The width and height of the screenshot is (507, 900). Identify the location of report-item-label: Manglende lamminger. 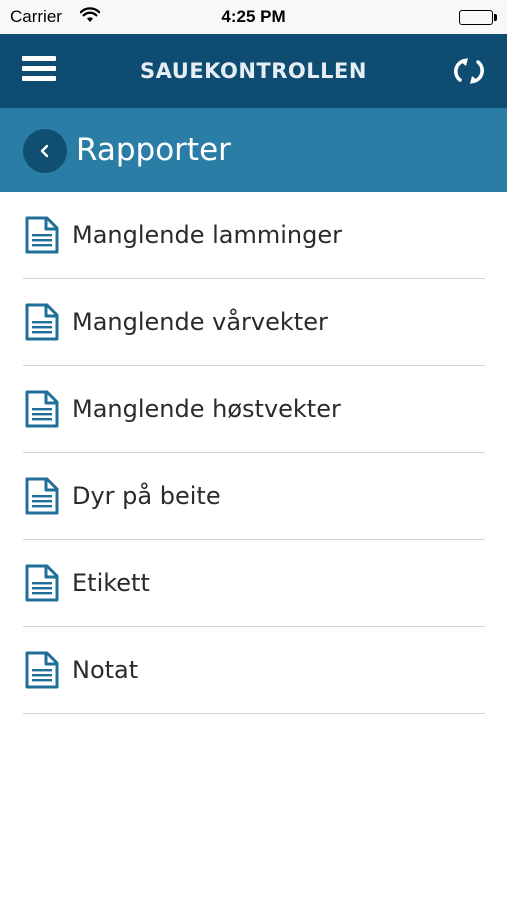
(207, 235).